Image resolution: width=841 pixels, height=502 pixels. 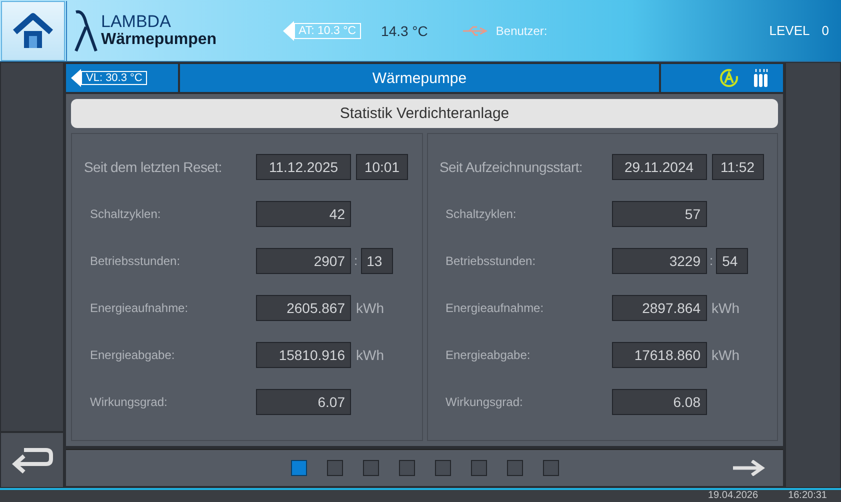 What do you see at coordinates (729, 78) in the screenshot?
I see `auto-mode-icon` at bounding box center [729, 78].